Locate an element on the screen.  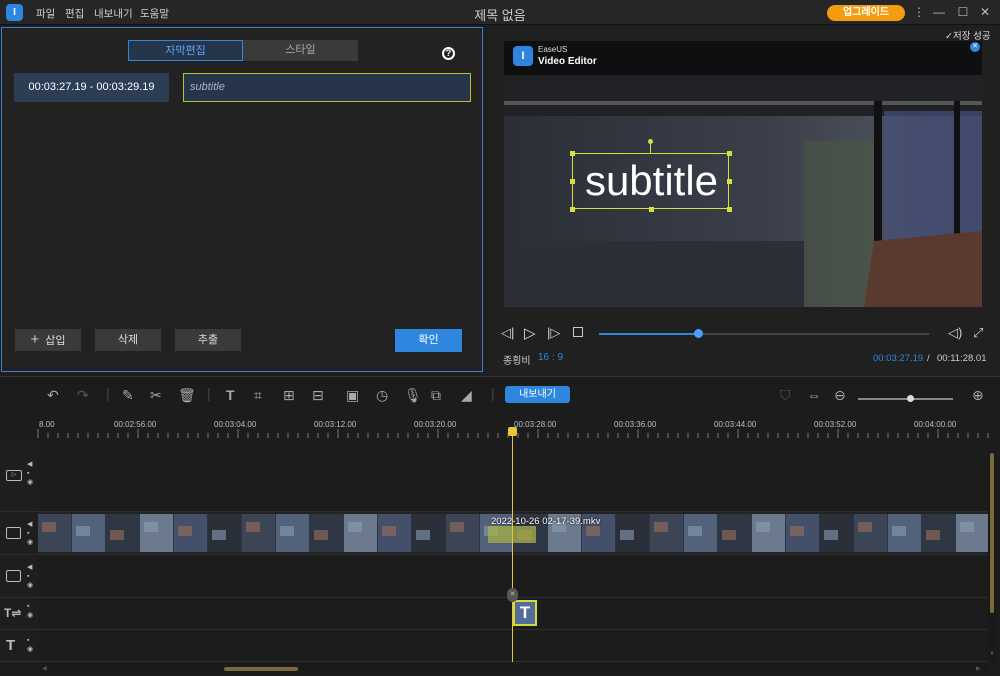
speed-icon: ◷ is located at coordinates (382, 395).